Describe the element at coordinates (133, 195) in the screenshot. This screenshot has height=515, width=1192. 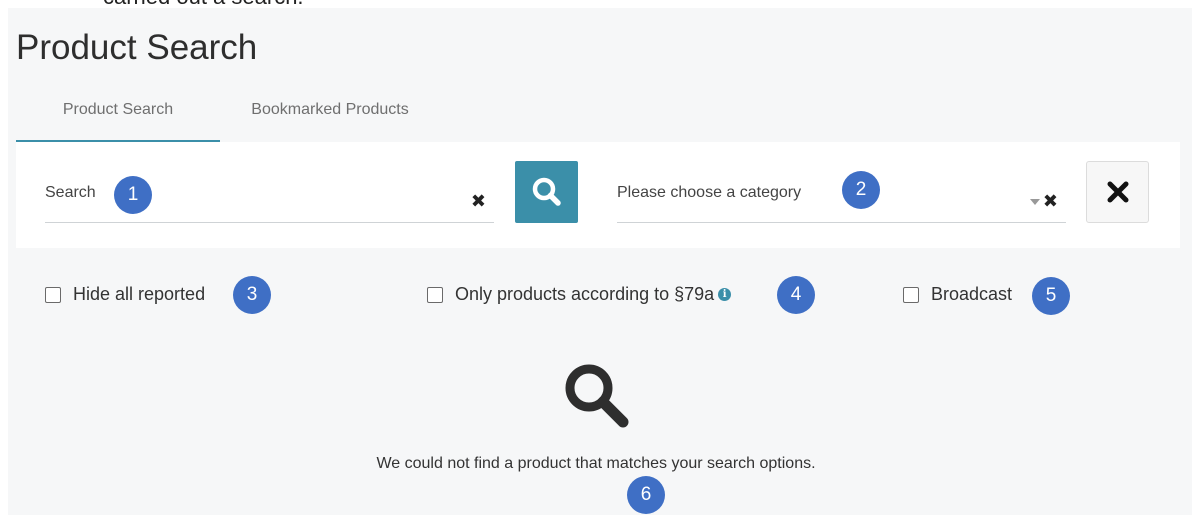
I see `annotation-badge-1: 1` at that location.